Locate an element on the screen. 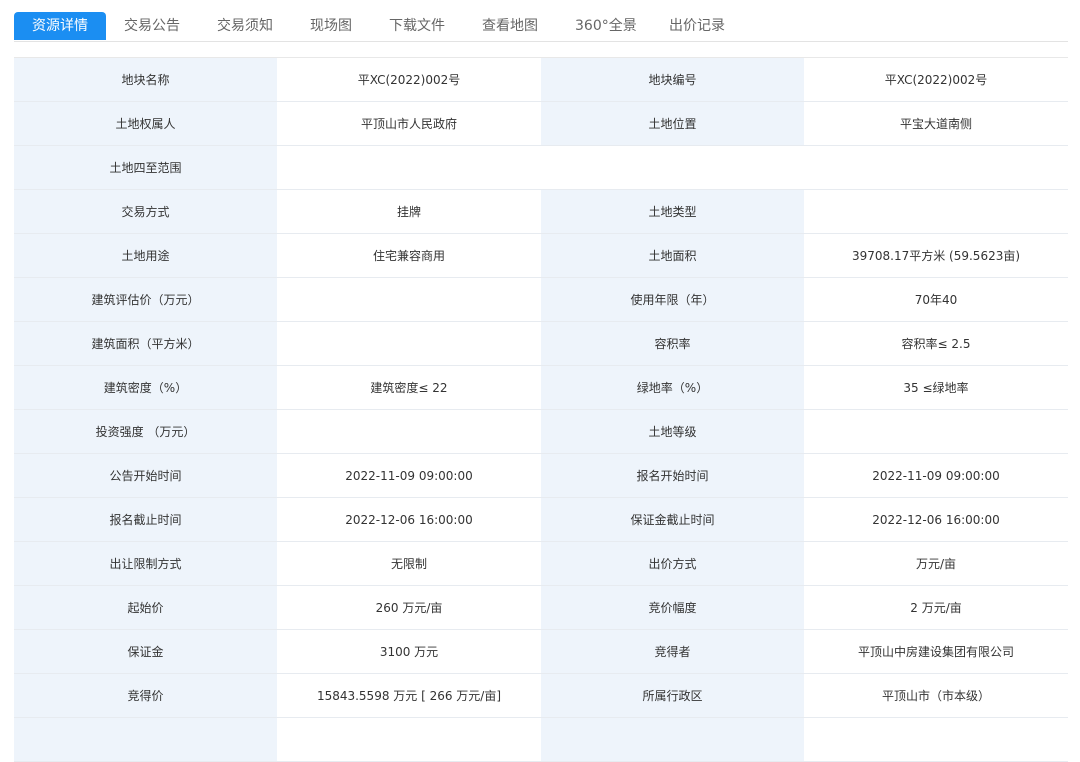  field-value: 70年40 is located at coordinates (936, 299).